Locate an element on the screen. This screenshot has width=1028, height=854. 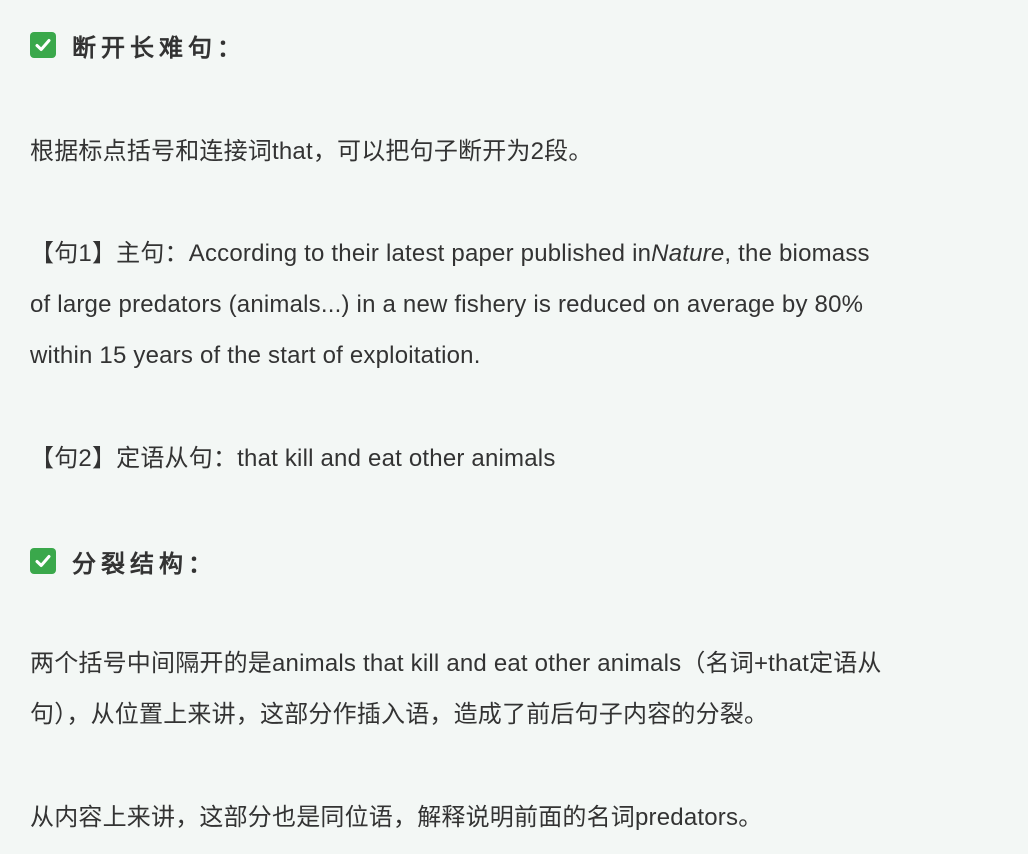
intro-paragraph: 根据标点括号和连接词that，可以把句子断开为2段。 is located at coordinates (311, 151).